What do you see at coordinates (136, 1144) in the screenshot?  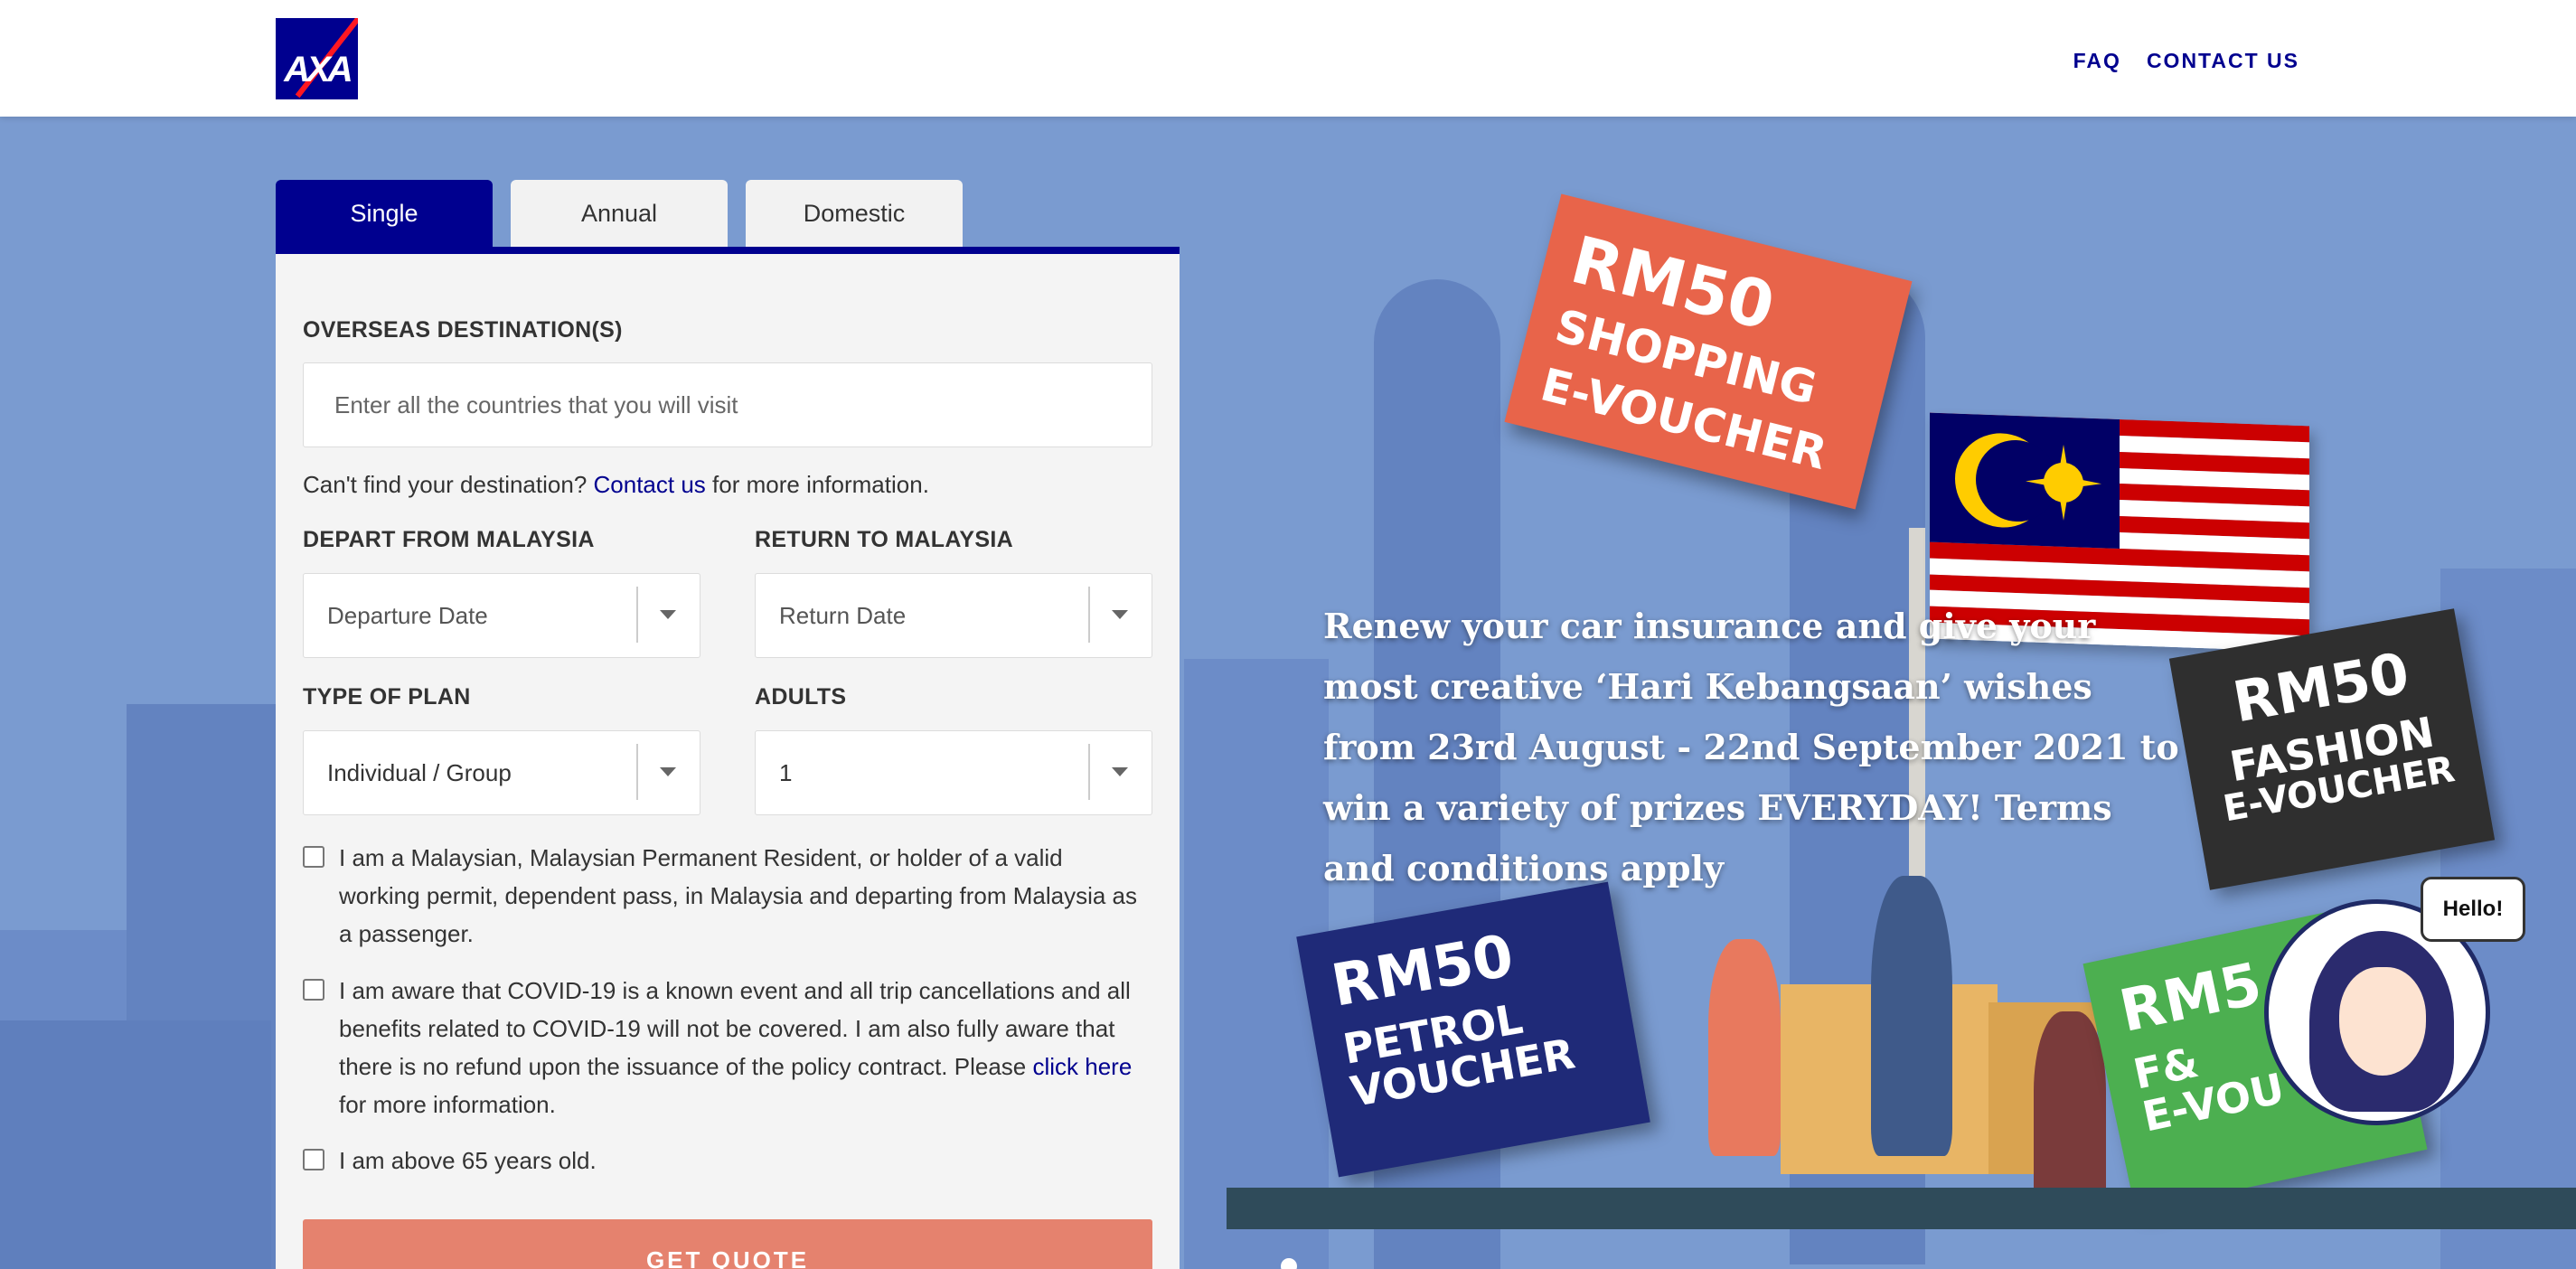 I see `skyline-building` at bounding box center [136, 1144].